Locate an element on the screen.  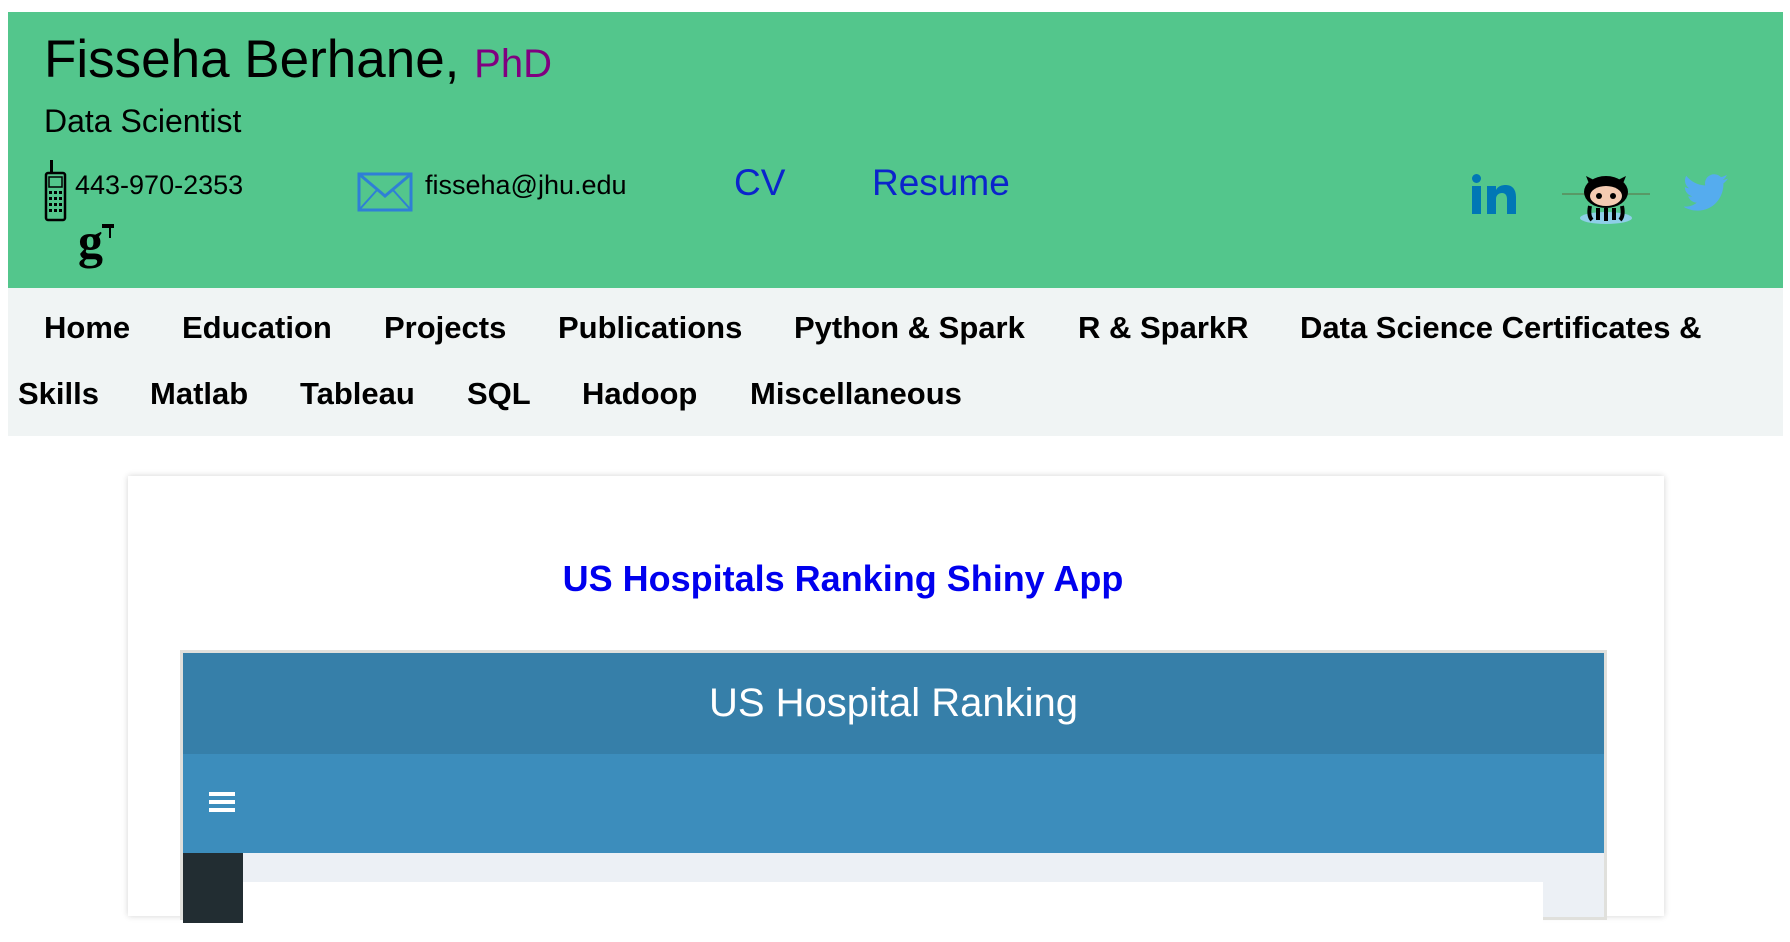
github-icon is located at coordinates (1606, 200).